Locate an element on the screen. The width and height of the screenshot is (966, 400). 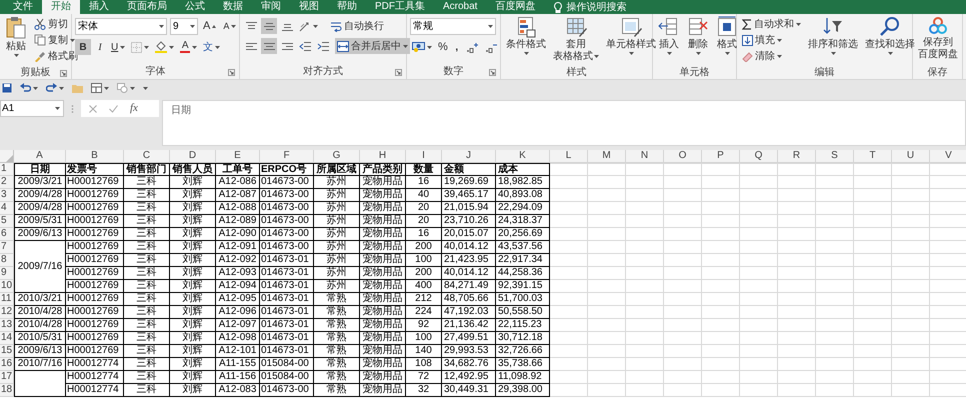
table-cell: 224 is located at coordinates (424, 312).